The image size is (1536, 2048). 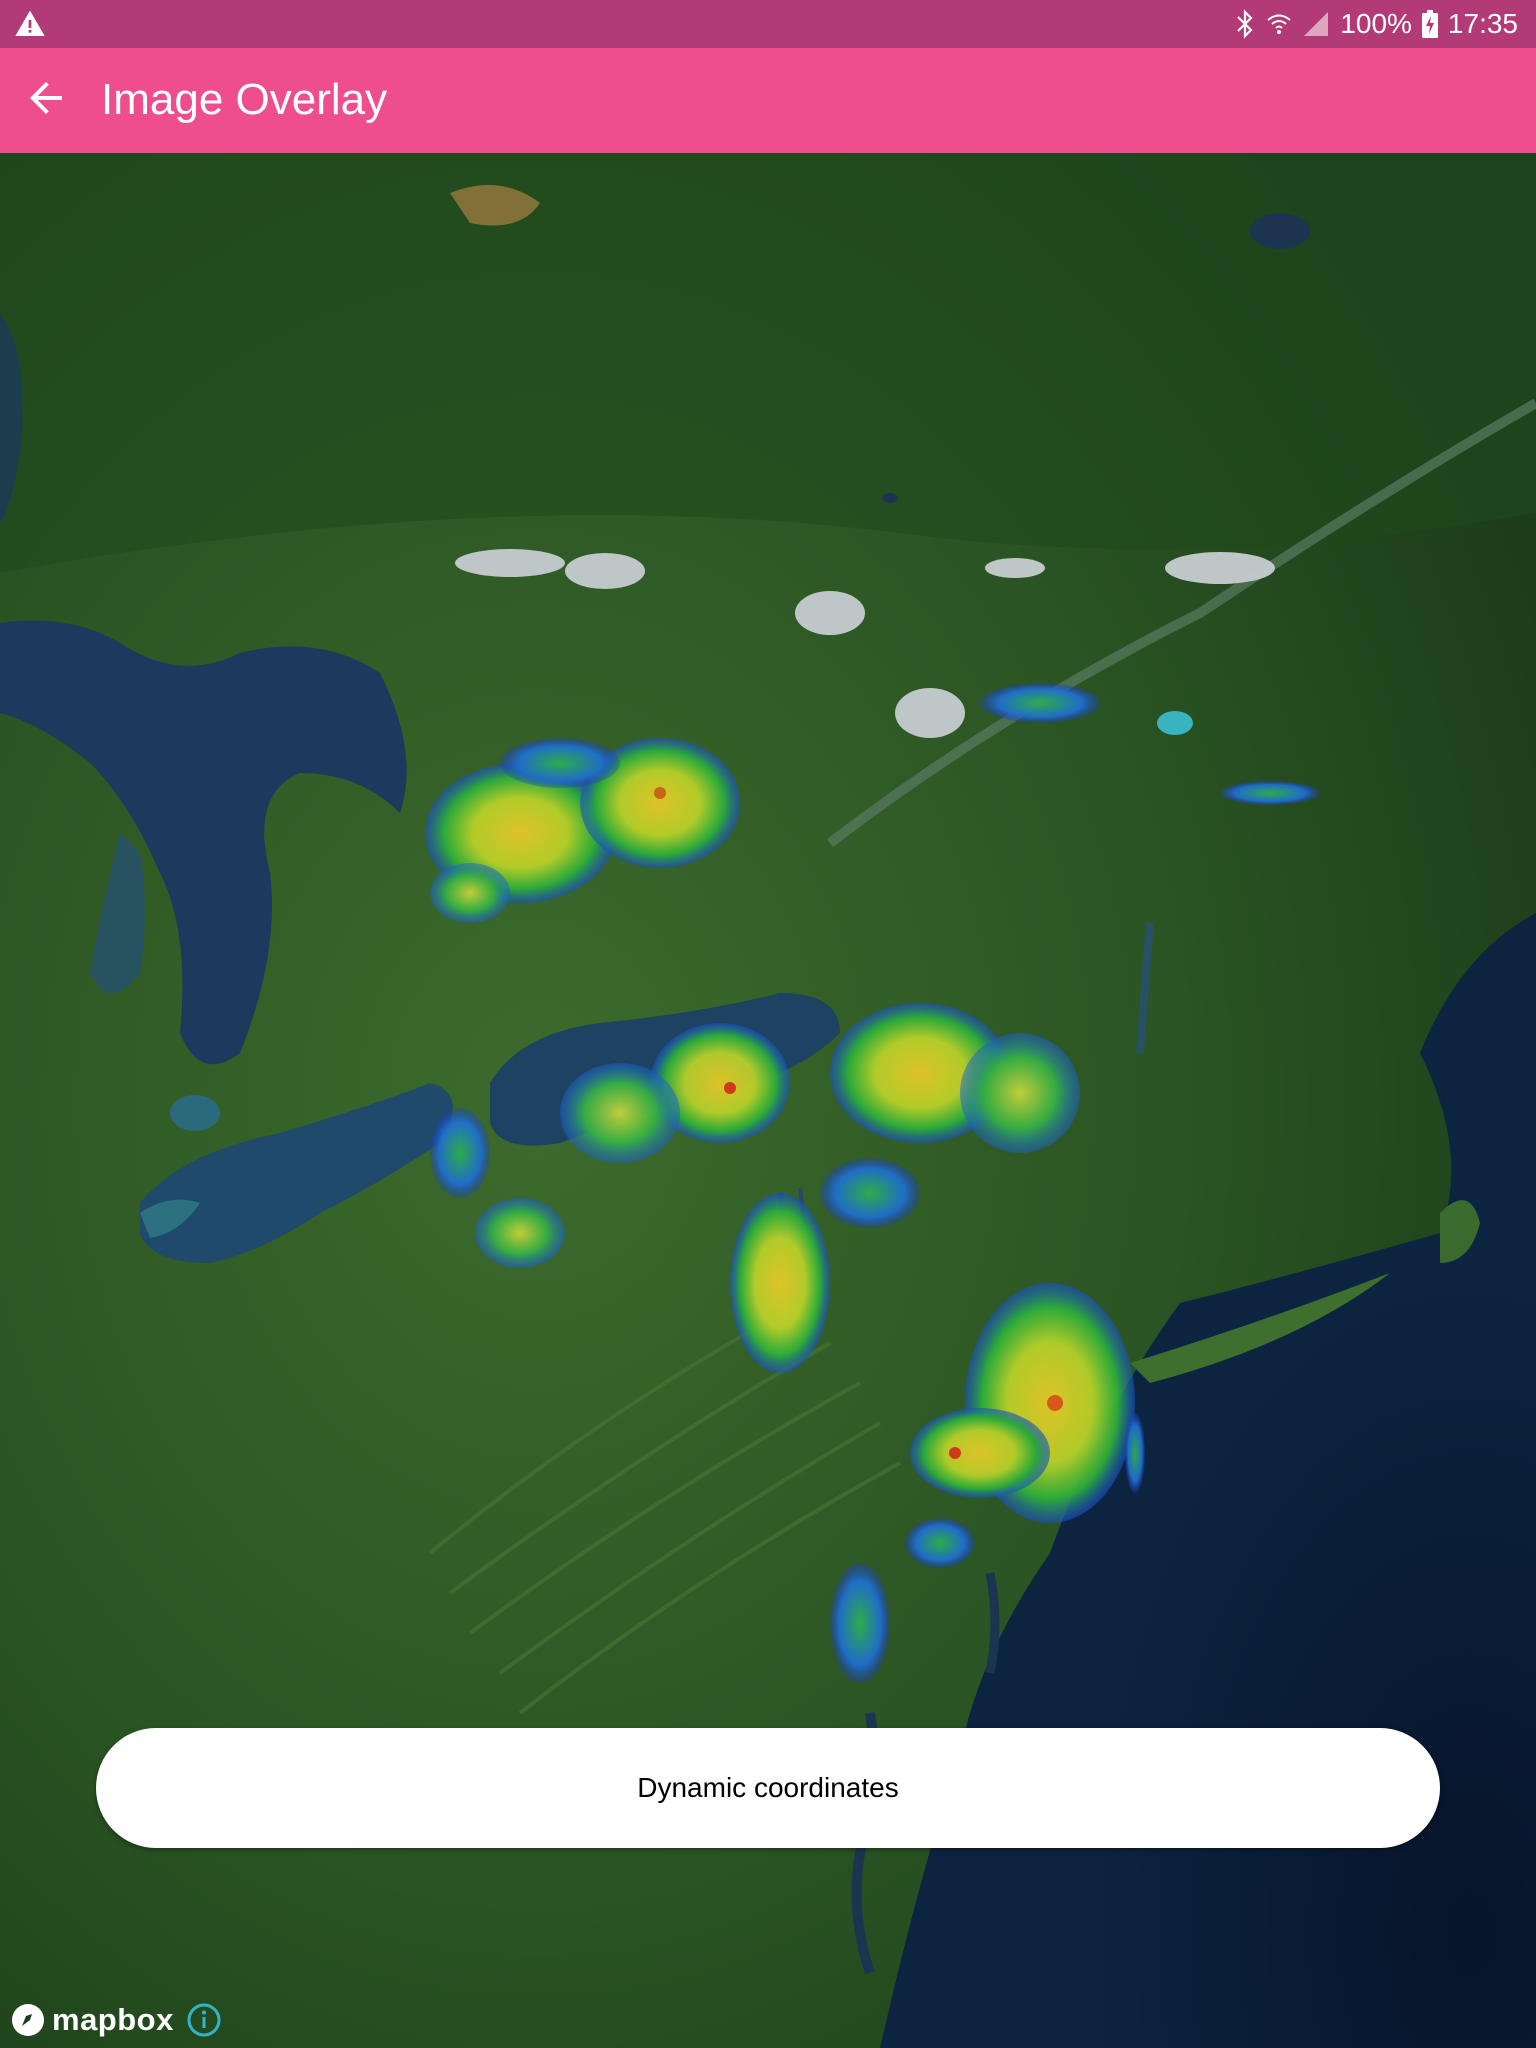 I want to click on clock: 17:35, so click(x=1482, y=23).